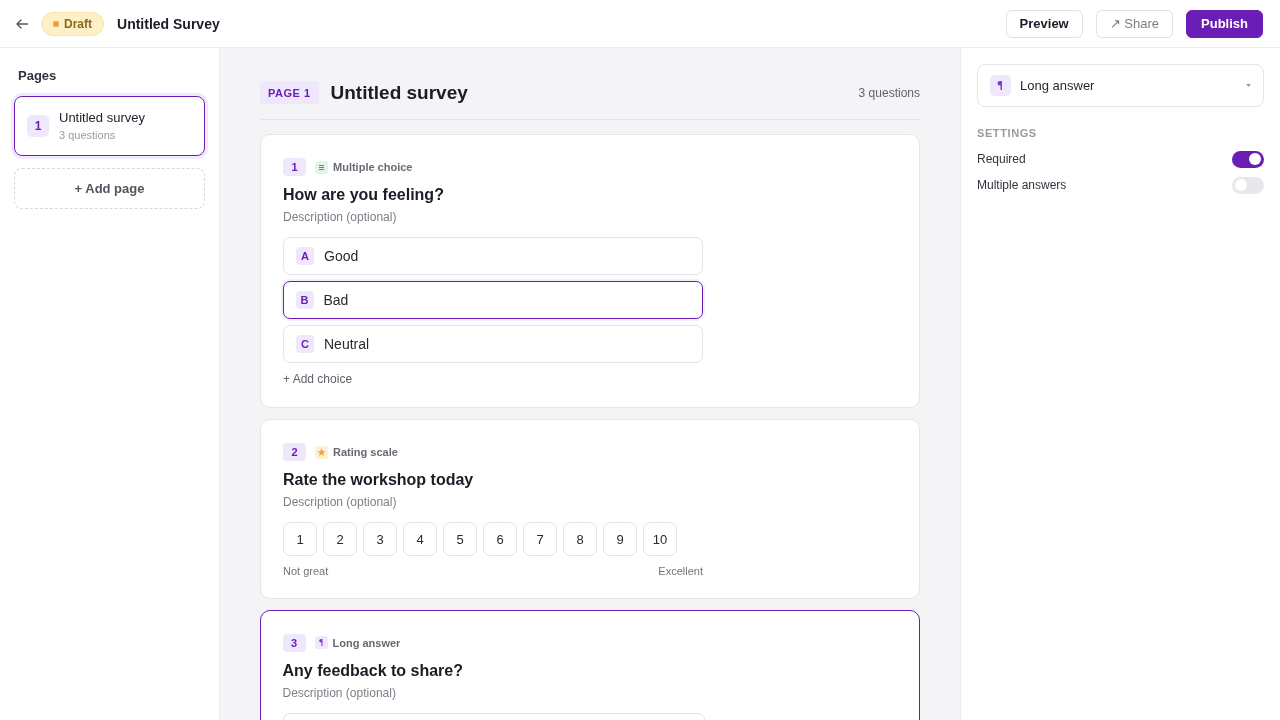 Image resolution: width=1280 pixels, height=720 pixels. What do you see at coordinates (620, 539) in the screenshot?
I see `rating-option: 9` at bounding box center [620, 539].